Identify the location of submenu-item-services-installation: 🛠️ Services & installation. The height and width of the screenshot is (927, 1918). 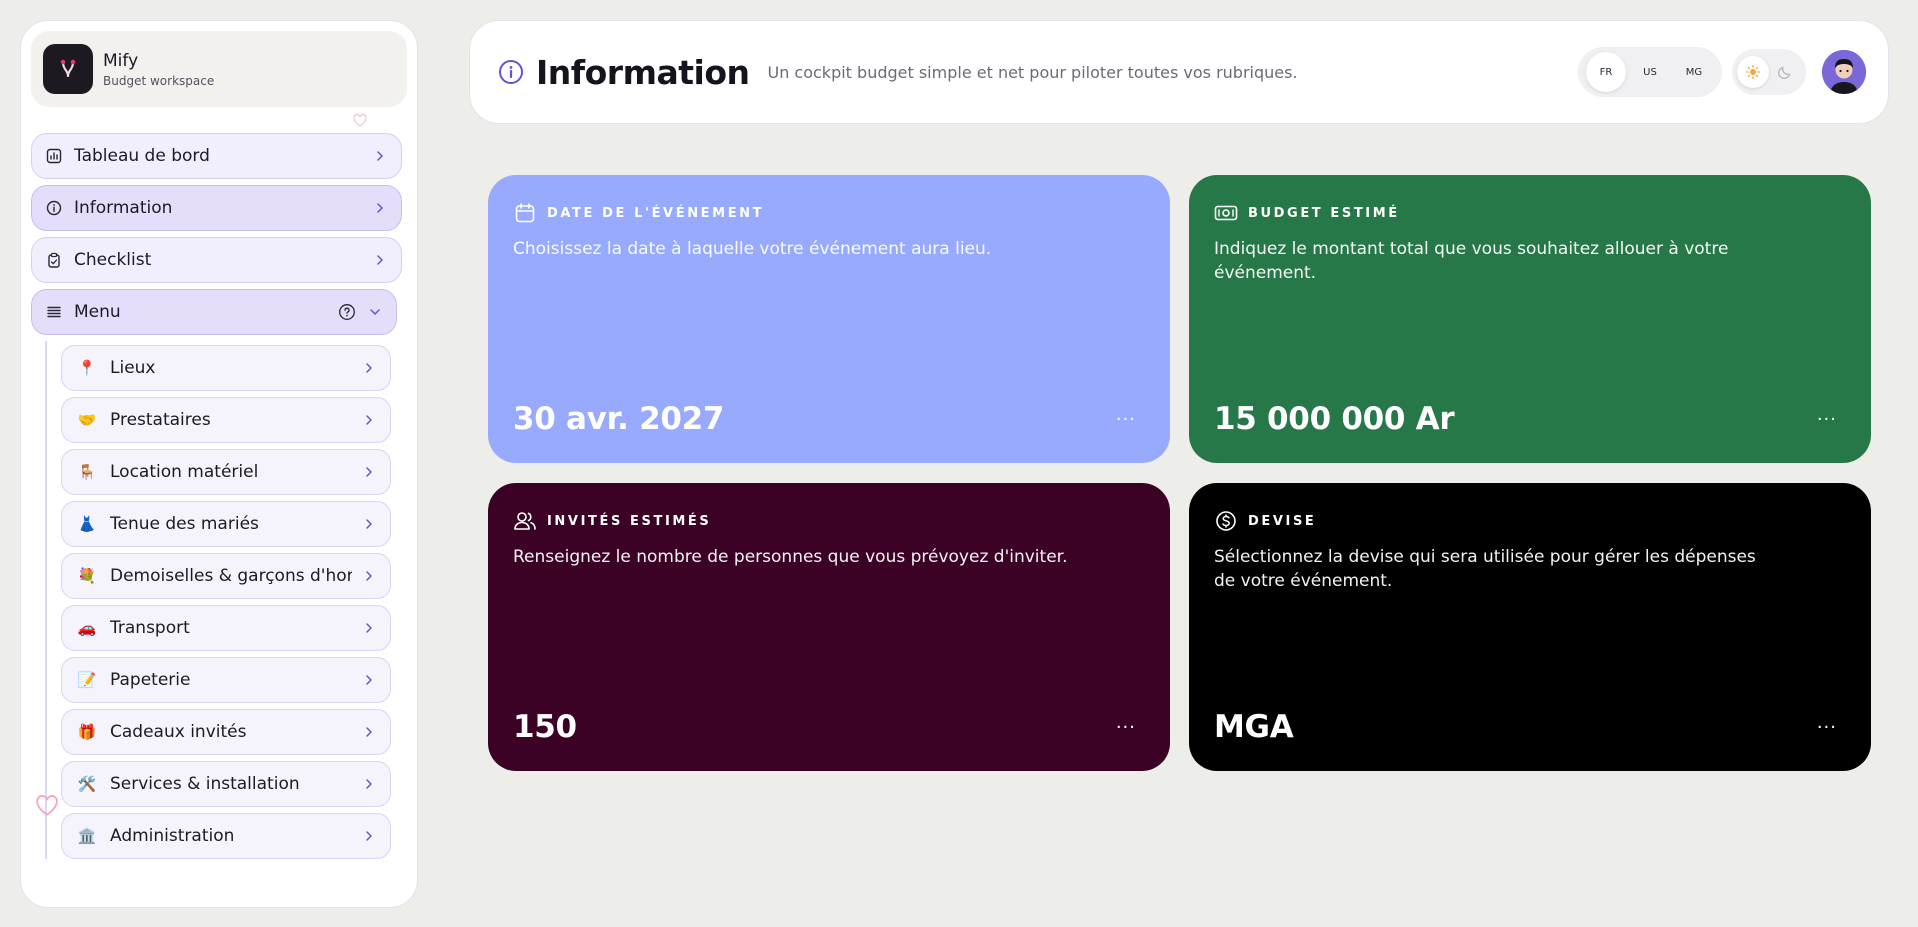
(226, 784).